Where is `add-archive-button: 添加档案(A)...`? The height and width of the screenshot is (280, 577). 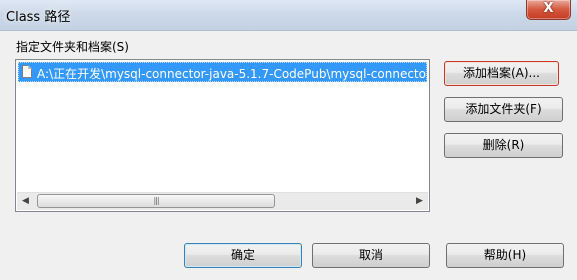 add-archive-button: 添加档案(A)... is located at coordinates (501, 73).